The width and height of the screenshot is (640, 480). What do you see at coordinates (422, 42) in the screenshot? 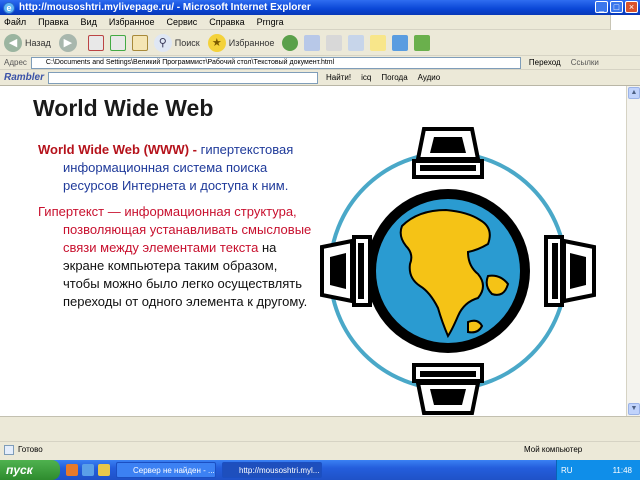
I see `extra-icon` at bounding box center [422, 42].